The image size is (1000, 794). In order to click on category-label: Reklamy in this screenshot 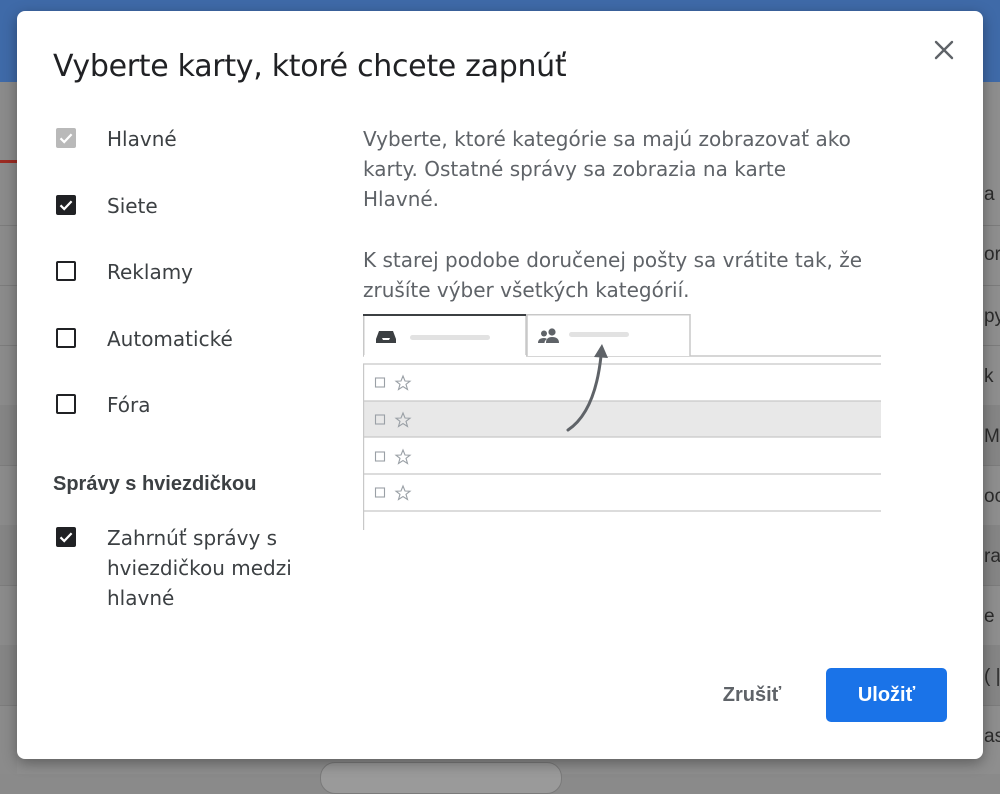, I will do `click(150, 272)`.